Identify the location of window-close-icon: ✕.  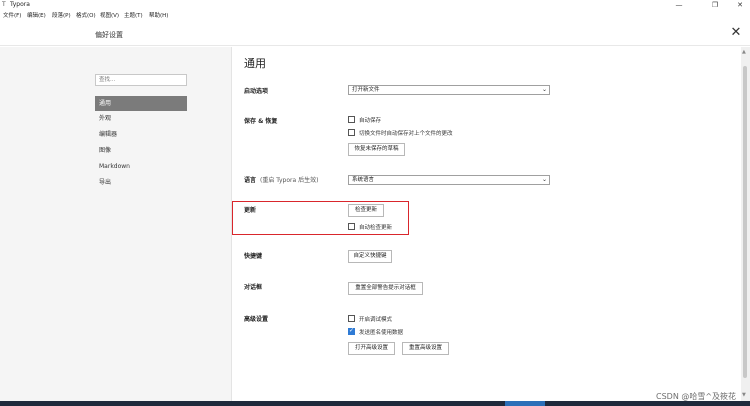
(740, 5).